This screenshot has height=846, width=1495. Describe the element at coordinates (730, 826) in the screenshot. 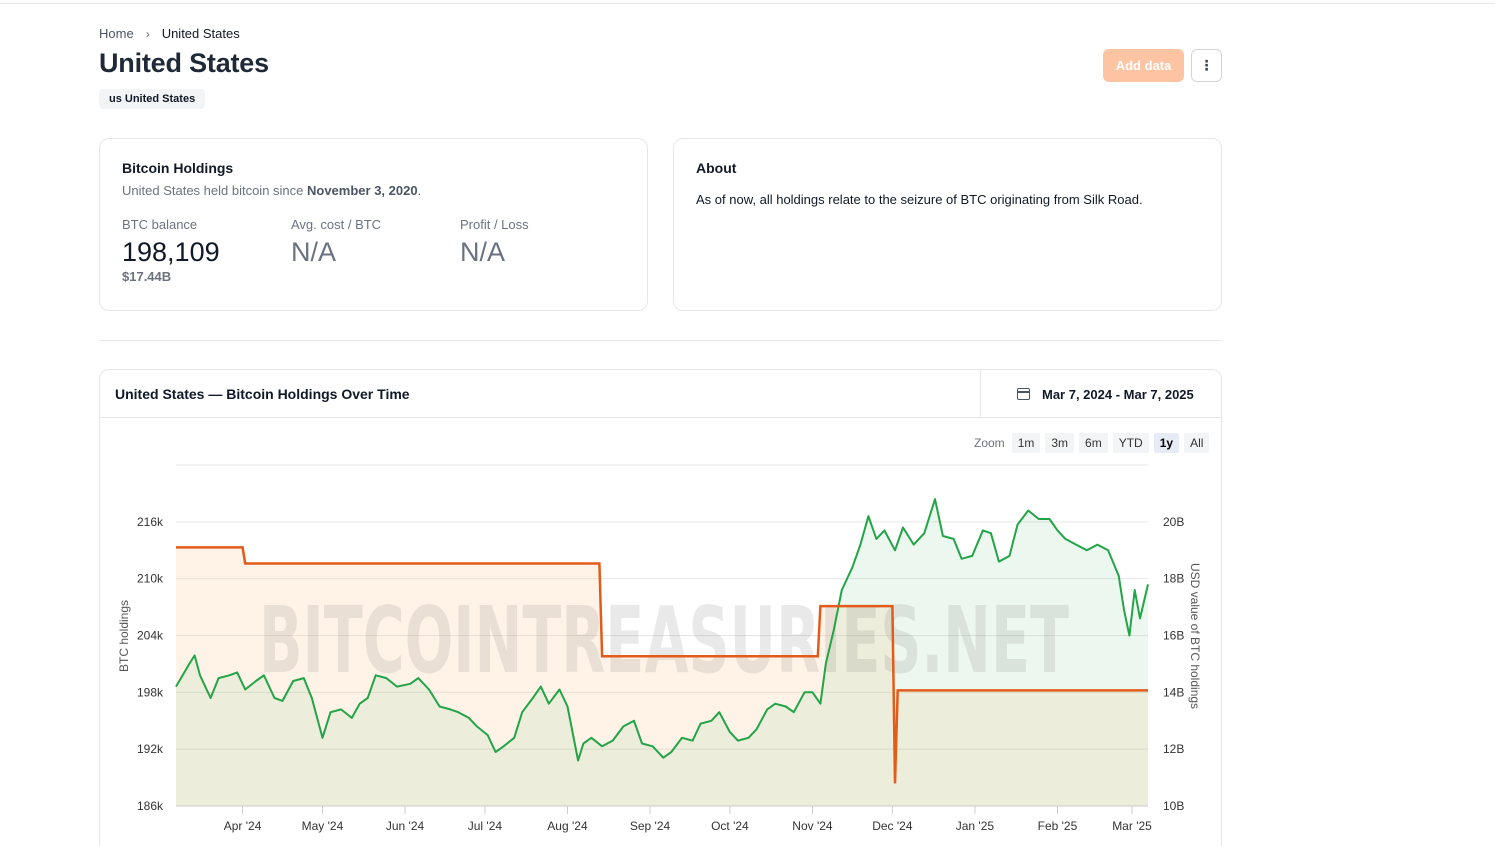

I see `x-tick-label: Oct '24` at that location.